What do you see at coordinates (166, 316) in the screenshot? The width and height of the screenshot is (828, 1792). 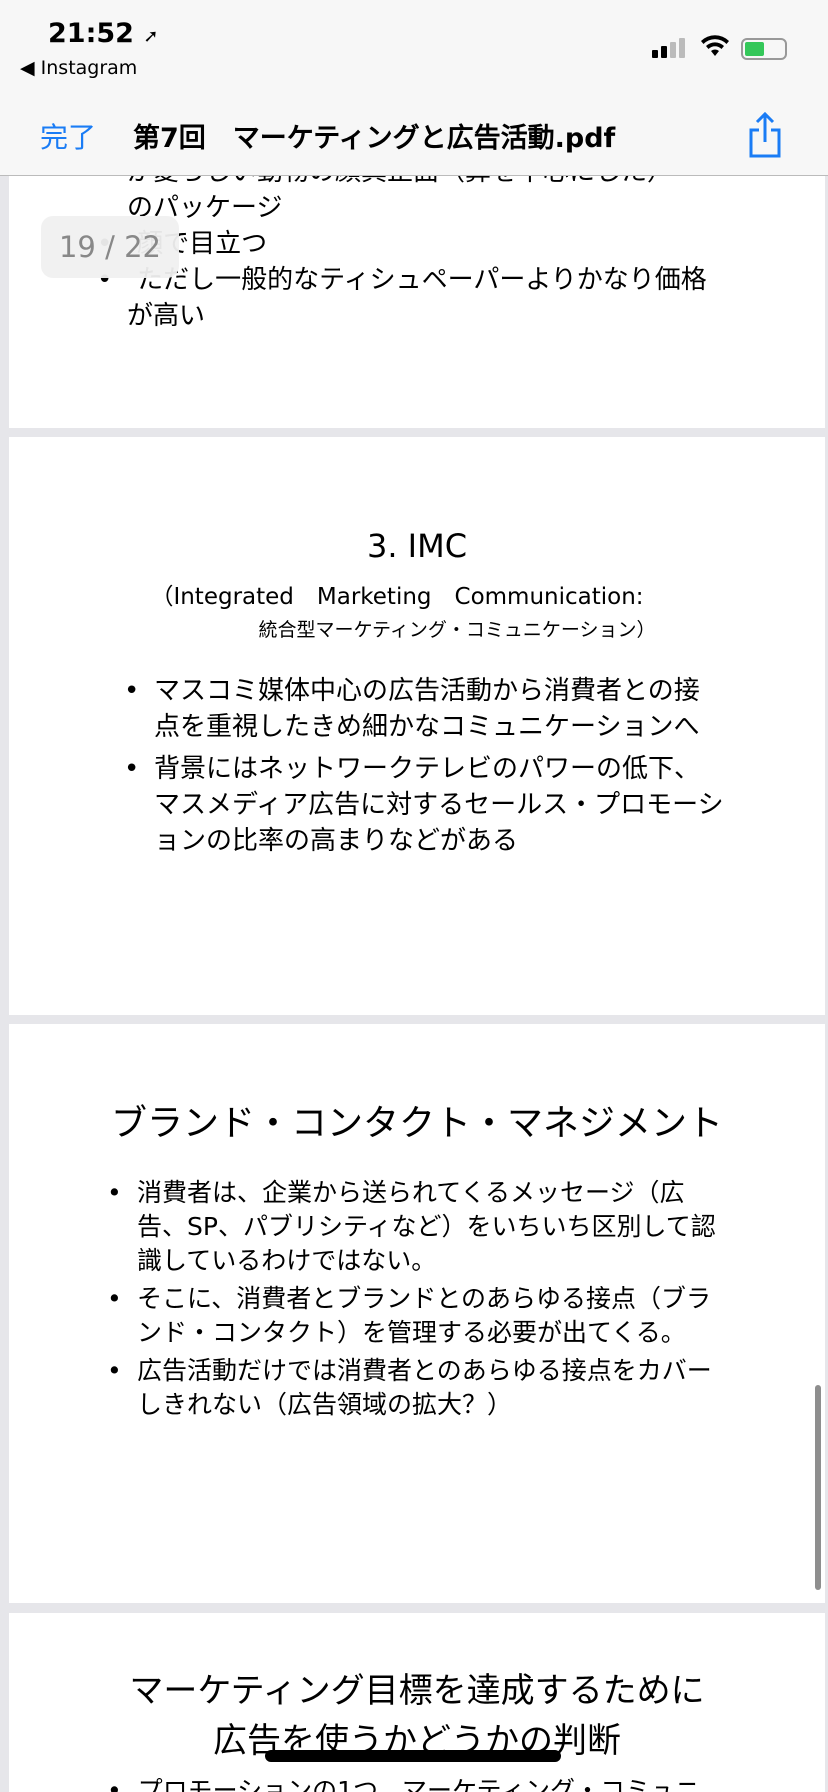 I see `text-line: が高い` at bounding box center [166, 316].